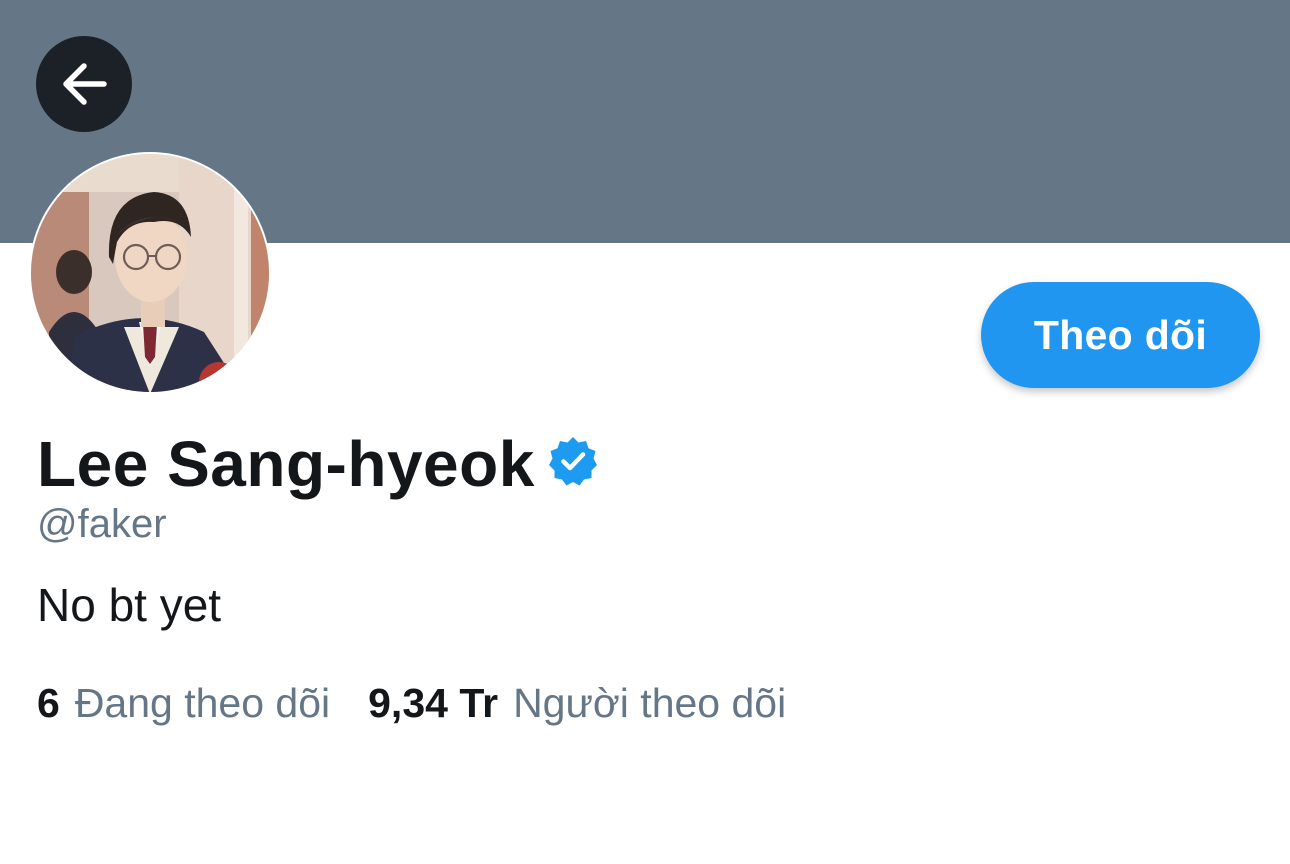 This screenshot has width=1290, height=864. I want to click on followers-count: 9,34 Tr, so click(433, 703).